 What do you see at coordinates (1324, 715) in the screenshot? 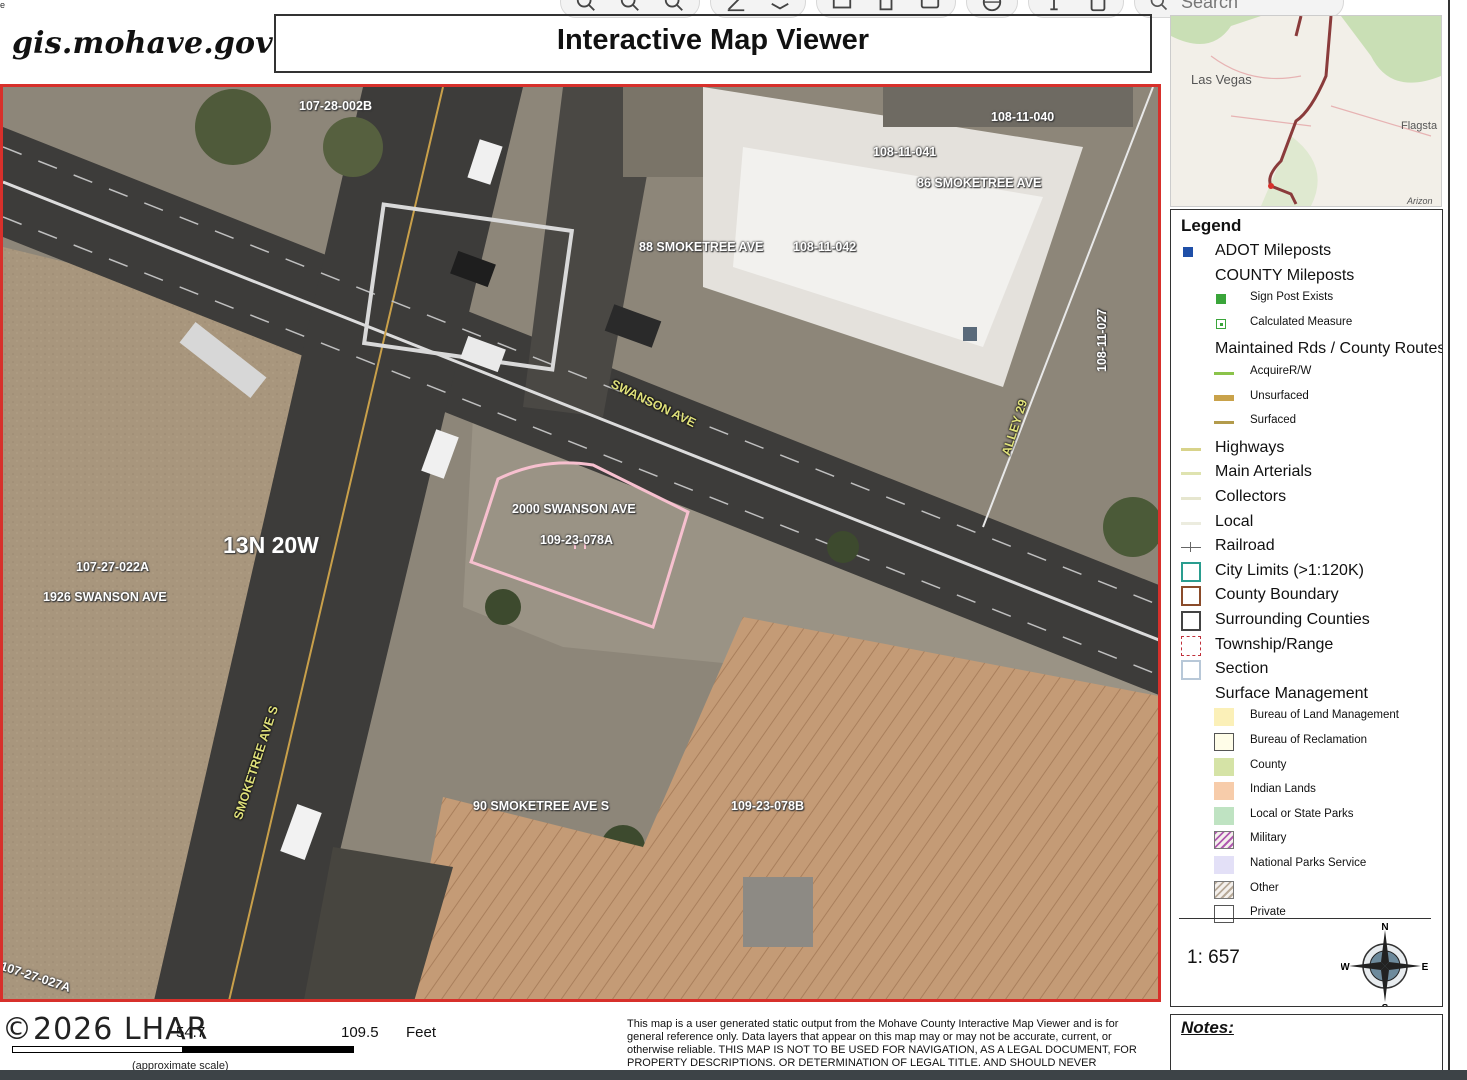
I see `legend-item-label: Bureau of Land Management` at bounding box center [1324, 715].